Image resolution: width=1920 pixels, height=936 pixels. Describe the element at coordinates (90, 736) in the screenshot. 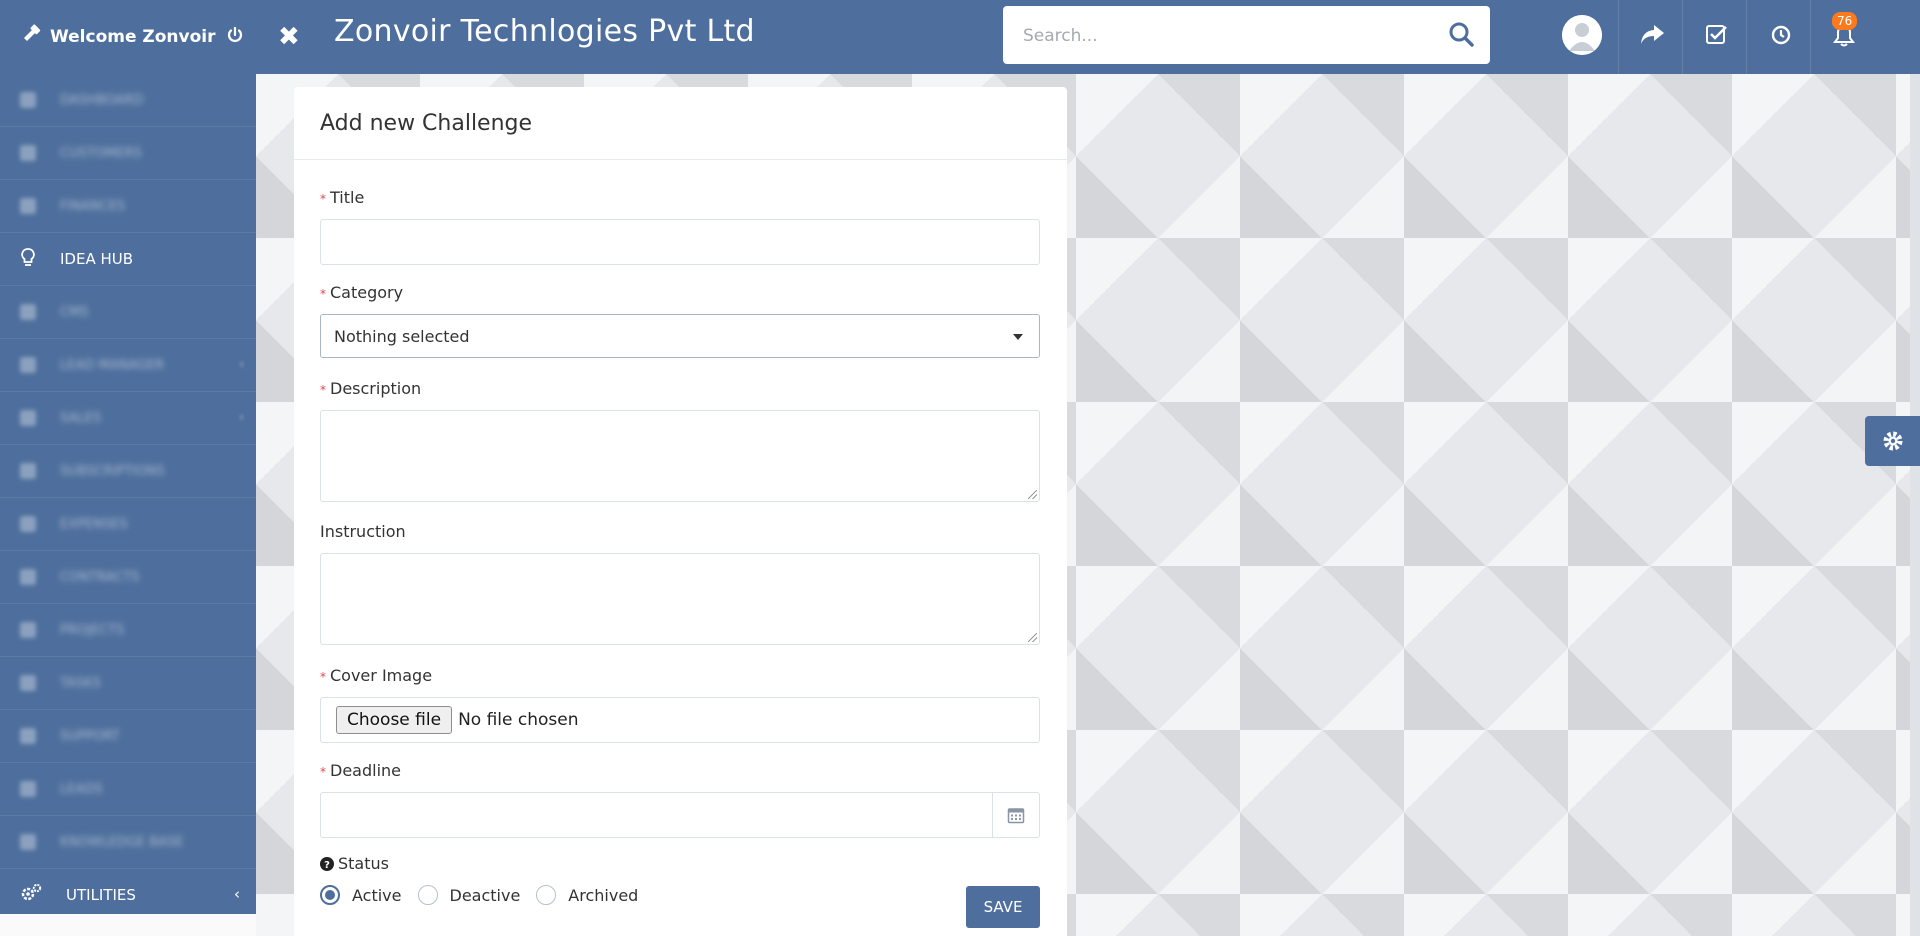

I see `sidebar-item-label: Support` at that location.